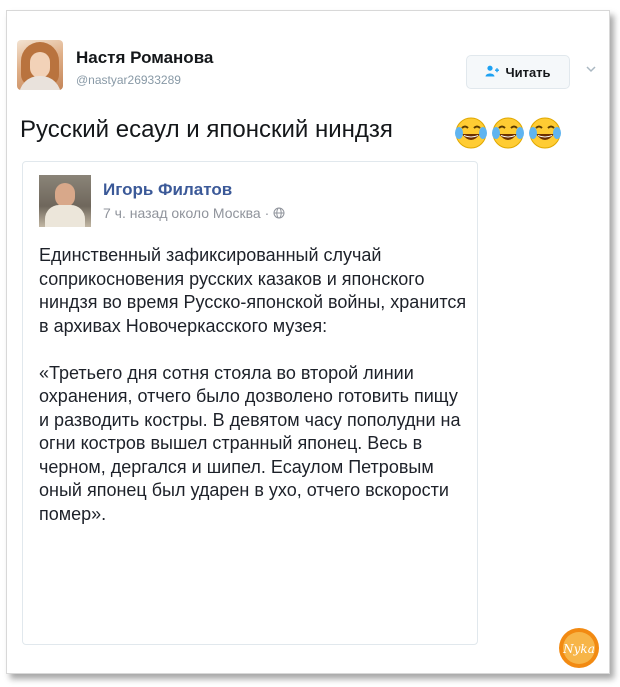 The image size is (620, 687). What do you see at coordinates (206, 129) in the screenshot?
I see `tweet-text: Русский есаул и японский ниндзя` at bounding box center [206, 129].